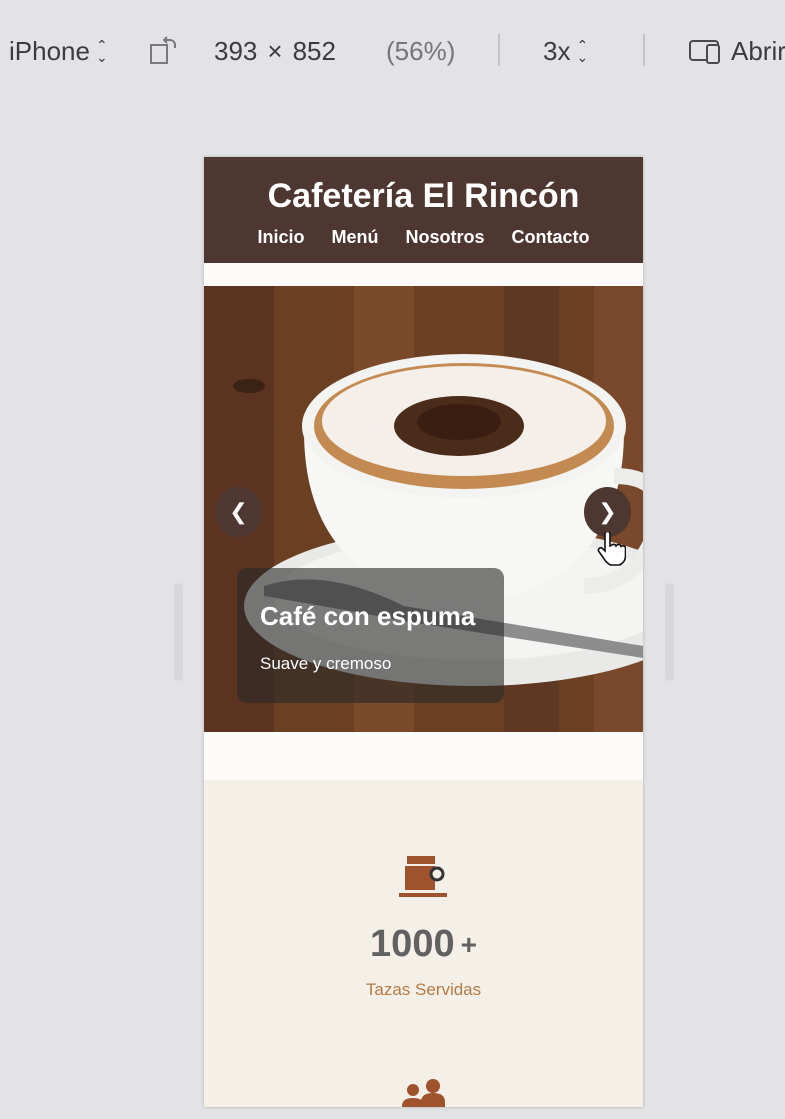 This screenshot has width=785, height=1119. Describe the element at coordinates (423, 876) in the screenshot. I see `coffee-machine-icon` at that location.